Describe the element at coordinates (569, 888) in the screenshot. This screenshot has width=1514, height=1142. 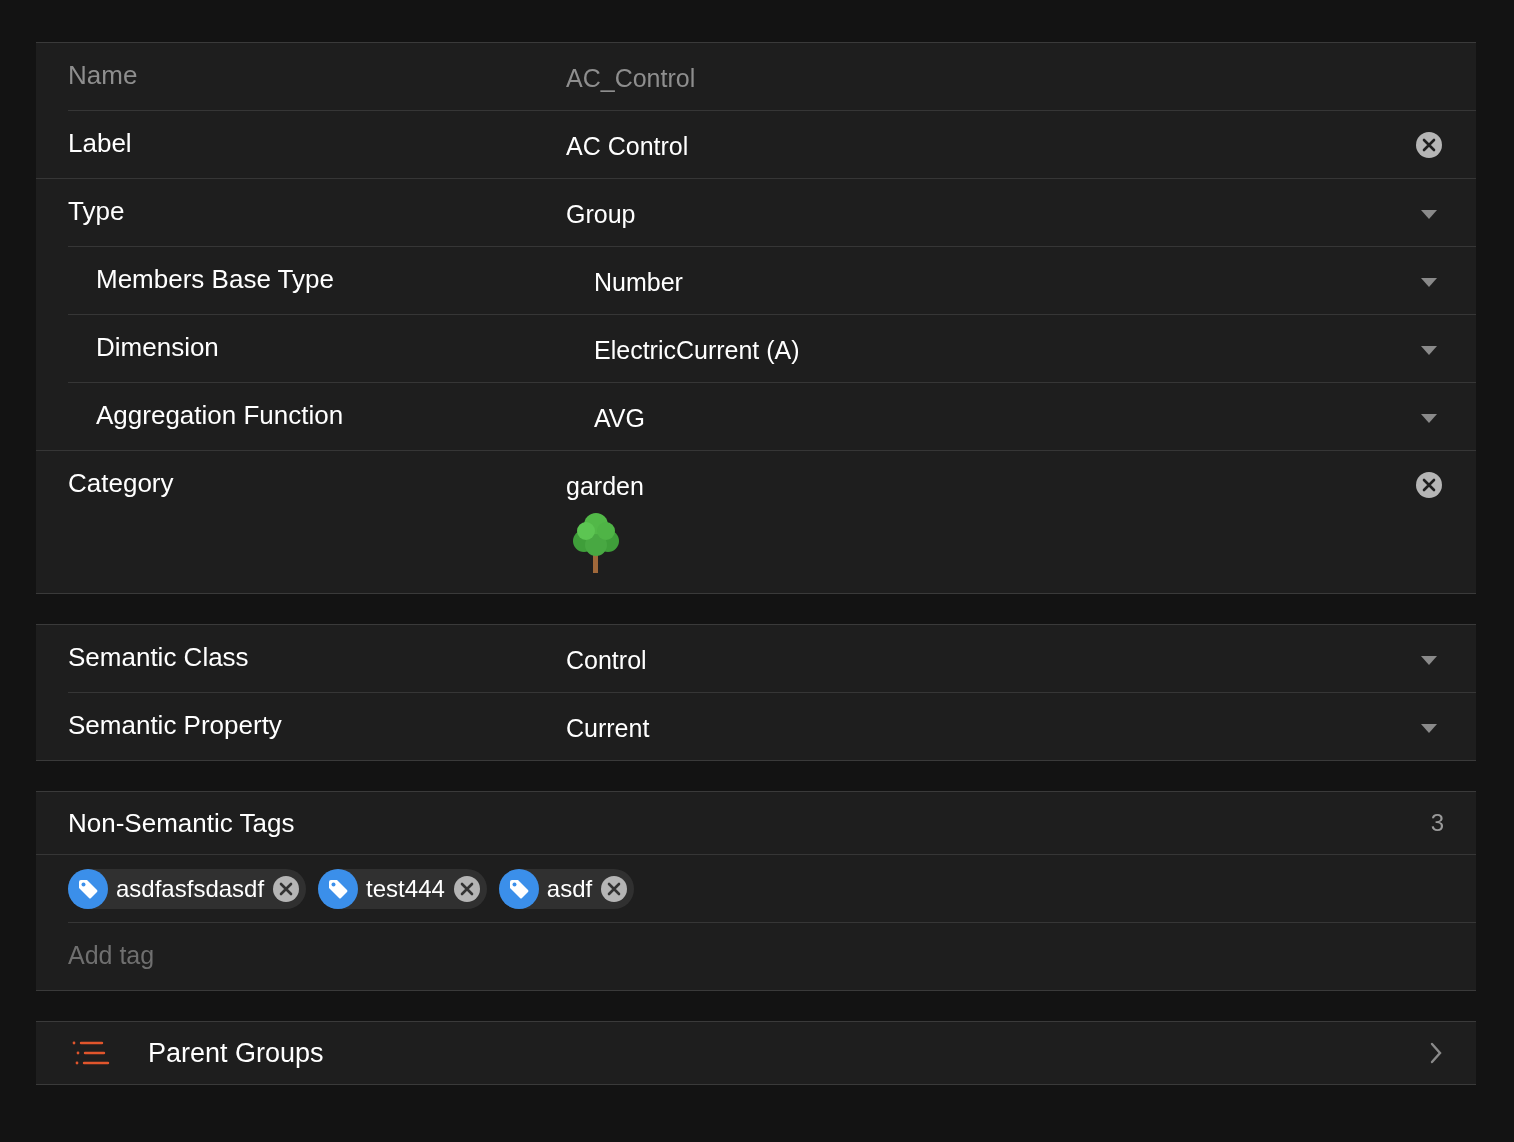
I see `tag-label: asdf` at that location.